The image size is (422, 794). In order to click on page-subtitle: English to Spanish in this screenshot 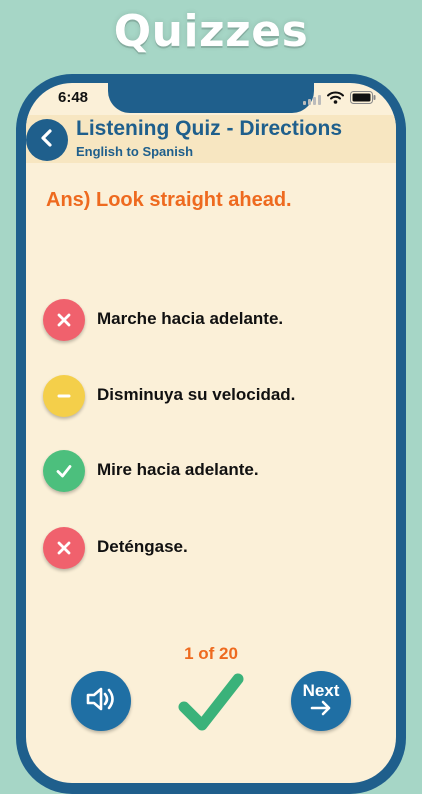, I will do `click(135, 151)`.